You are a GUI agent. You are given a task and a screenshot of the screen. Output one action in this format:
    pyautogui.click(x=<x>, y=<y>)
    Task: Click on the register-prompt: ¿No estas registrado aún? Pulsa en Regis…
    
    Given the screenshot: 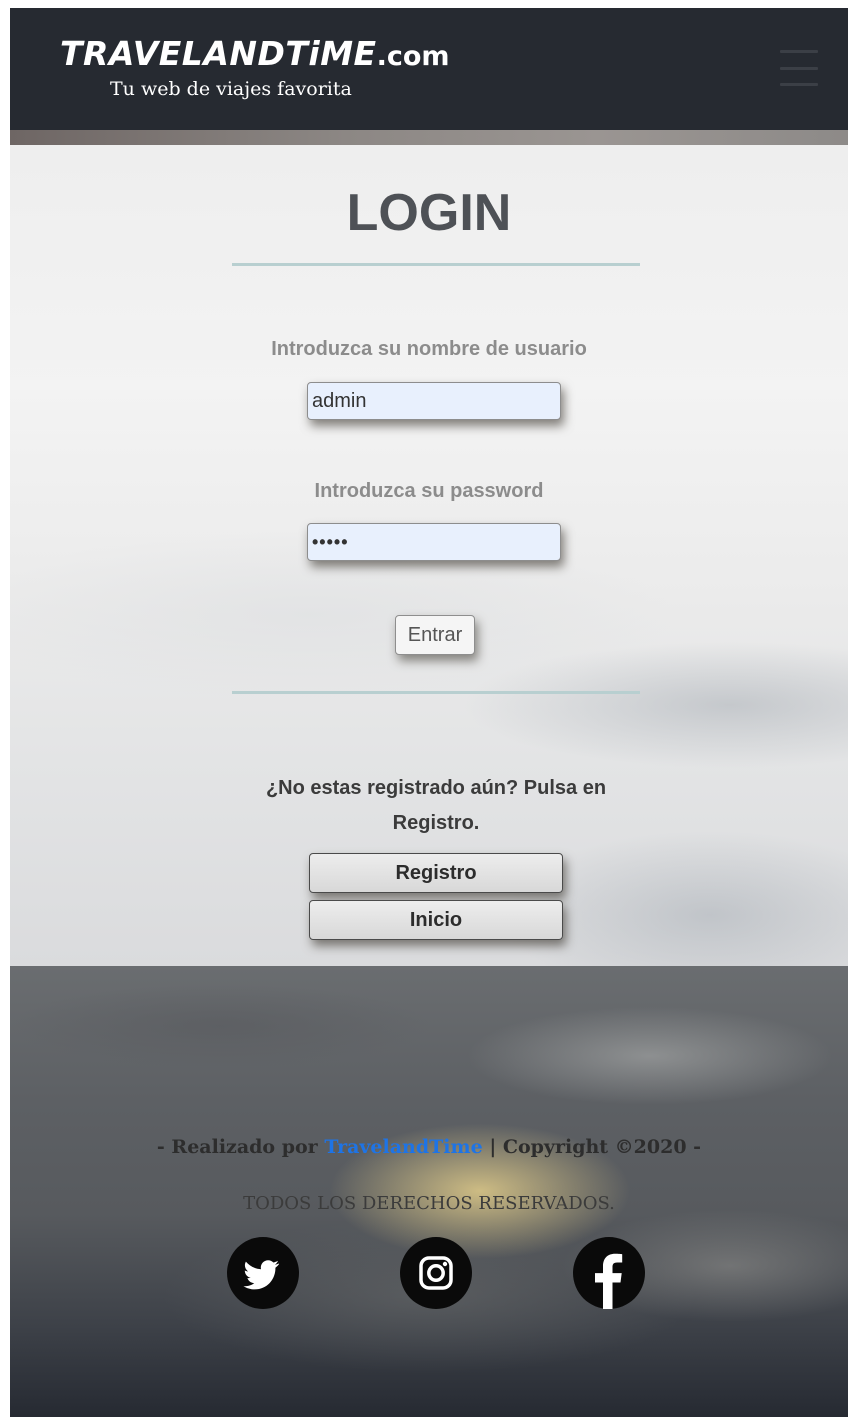 What is the action you would take?
    pyautogui.click(x=436, y=805)
    